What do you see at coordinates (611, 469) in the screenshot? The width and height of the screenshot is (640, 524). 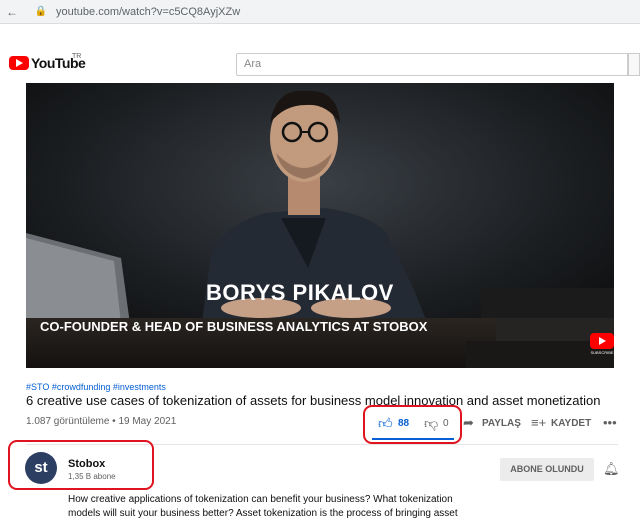 I see `notification-bell-icon: 🔔︎` at bounding box center [611, 469].